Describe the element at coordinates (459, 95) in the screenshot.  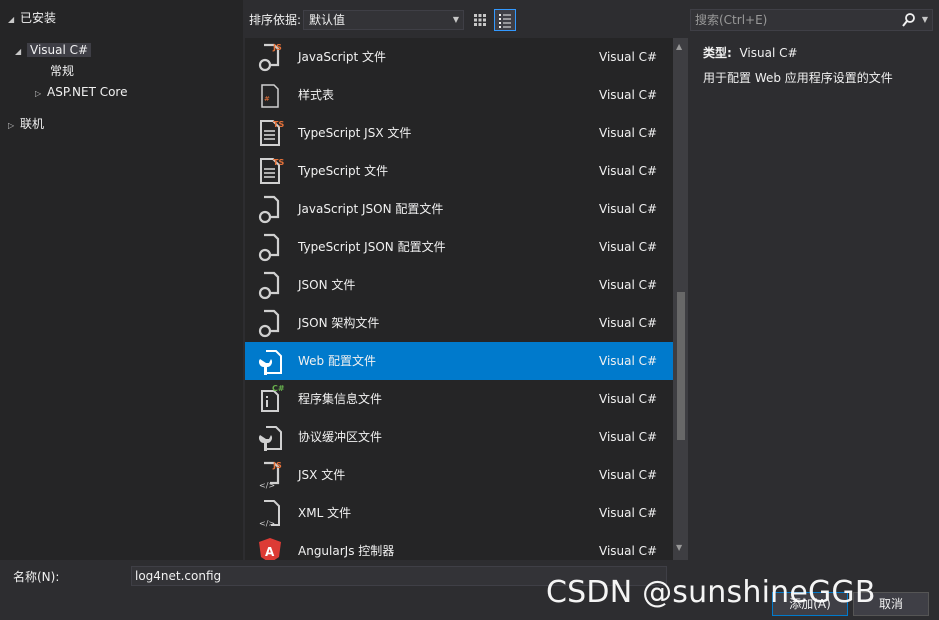
I see `template-item-2: # 样式表 Visual C#` at that location.